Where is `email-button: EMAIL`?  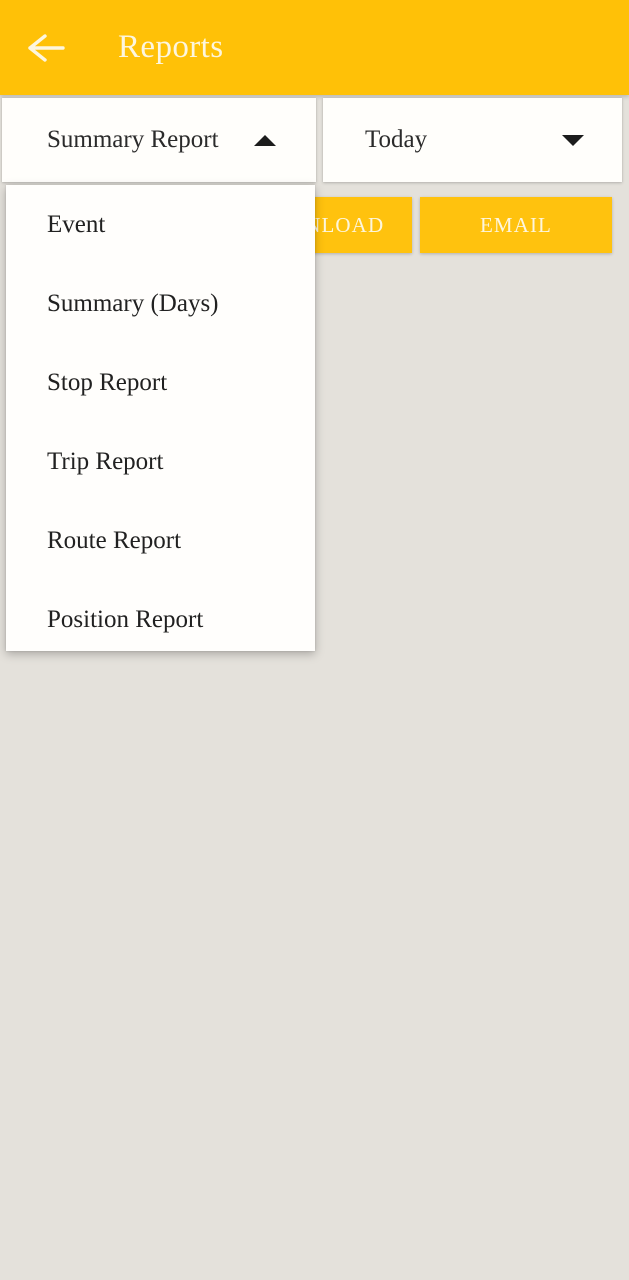
email-button: EMAIL is located at coordinates (516, 225).